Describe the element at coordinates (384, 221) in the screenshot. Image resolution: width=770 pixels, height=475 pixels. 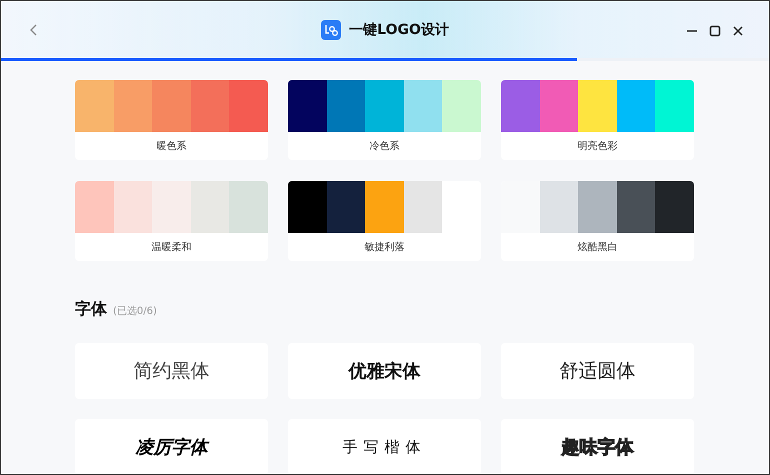
I see `palette-card: 敏捷利落` at that location.